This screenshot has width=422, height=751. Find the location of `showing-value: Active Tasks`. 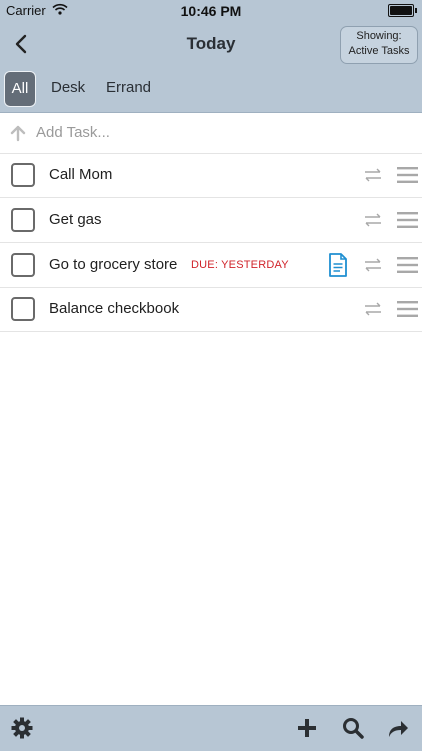

showing-value: Active Tasks is located at coordinates (379, 51).